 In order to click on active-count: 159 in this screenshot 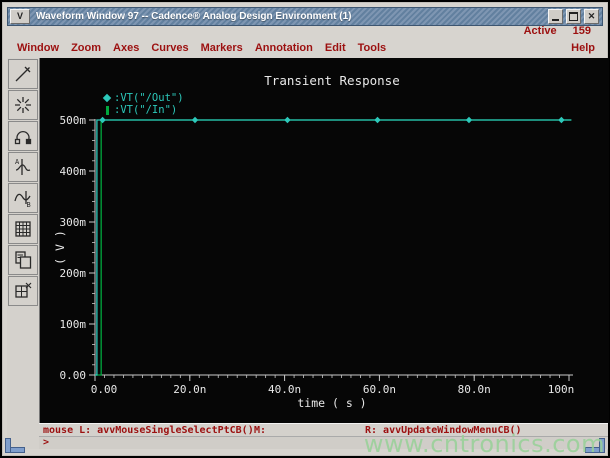, I will do `click(581, 31)`.